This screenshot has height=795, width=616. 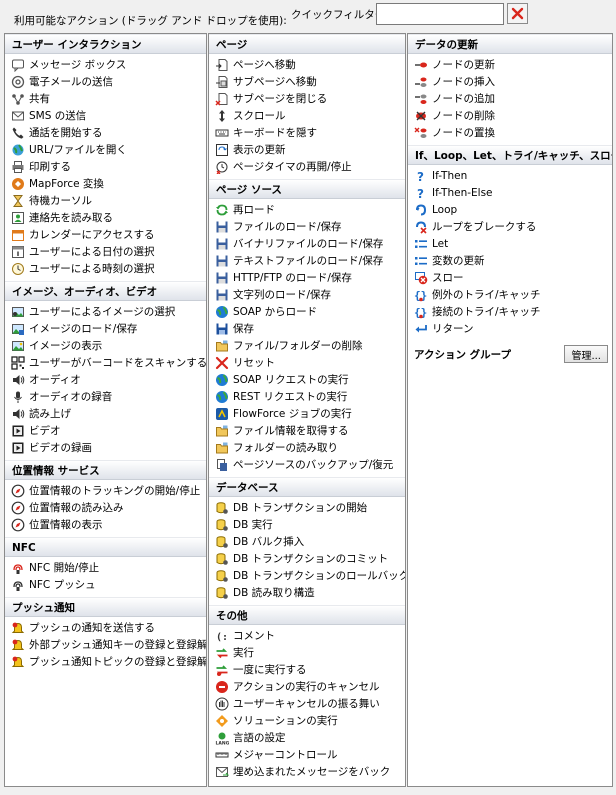 I want to click on action-item: オーディオの録音, so click(x=105, y=396).